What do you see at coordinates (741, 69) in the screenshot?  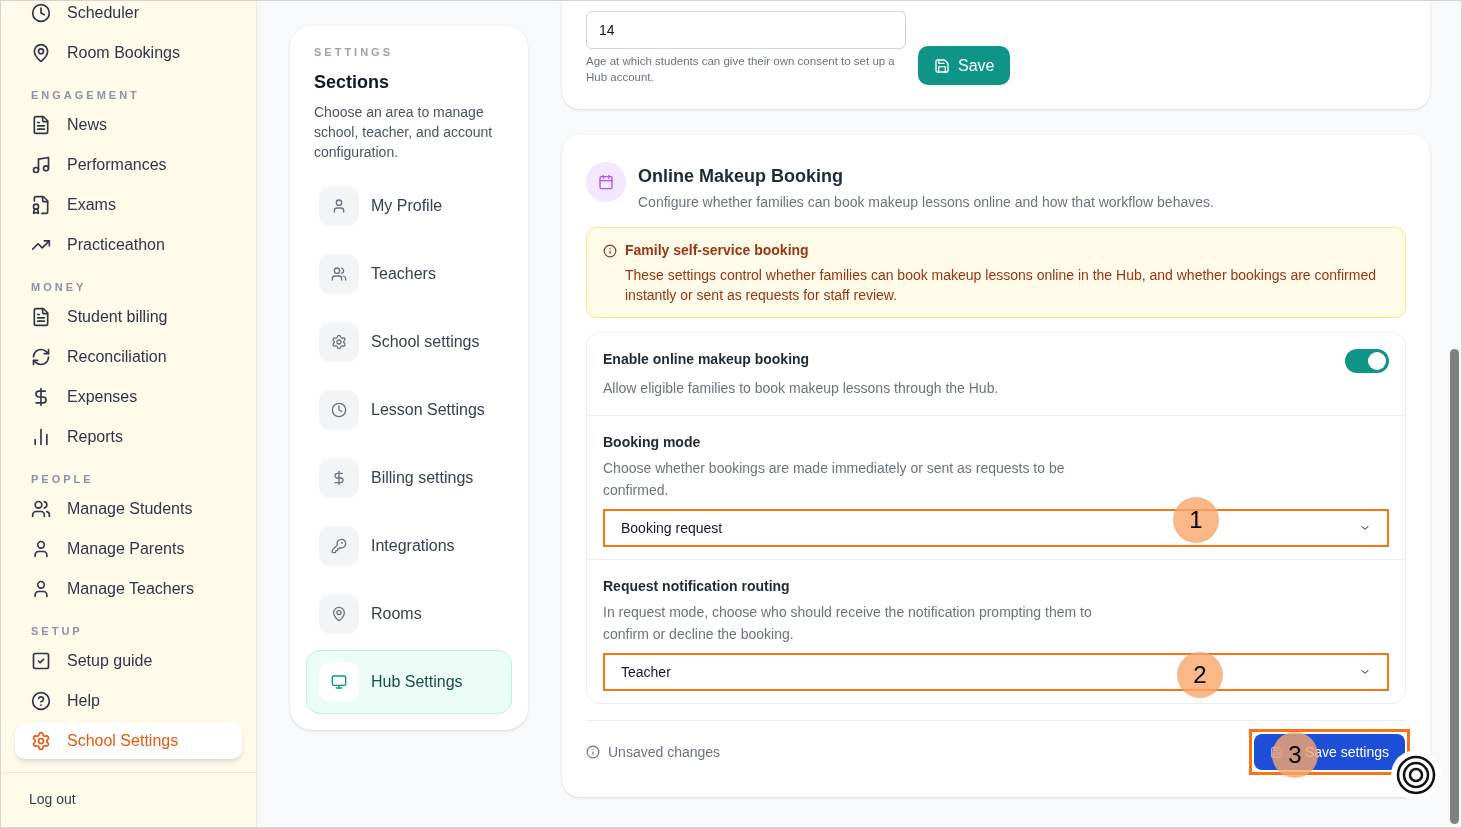 I see `field-help-text: Age at which students can give their own consent to set up a Hub account.` at bounding box center [741, 69].